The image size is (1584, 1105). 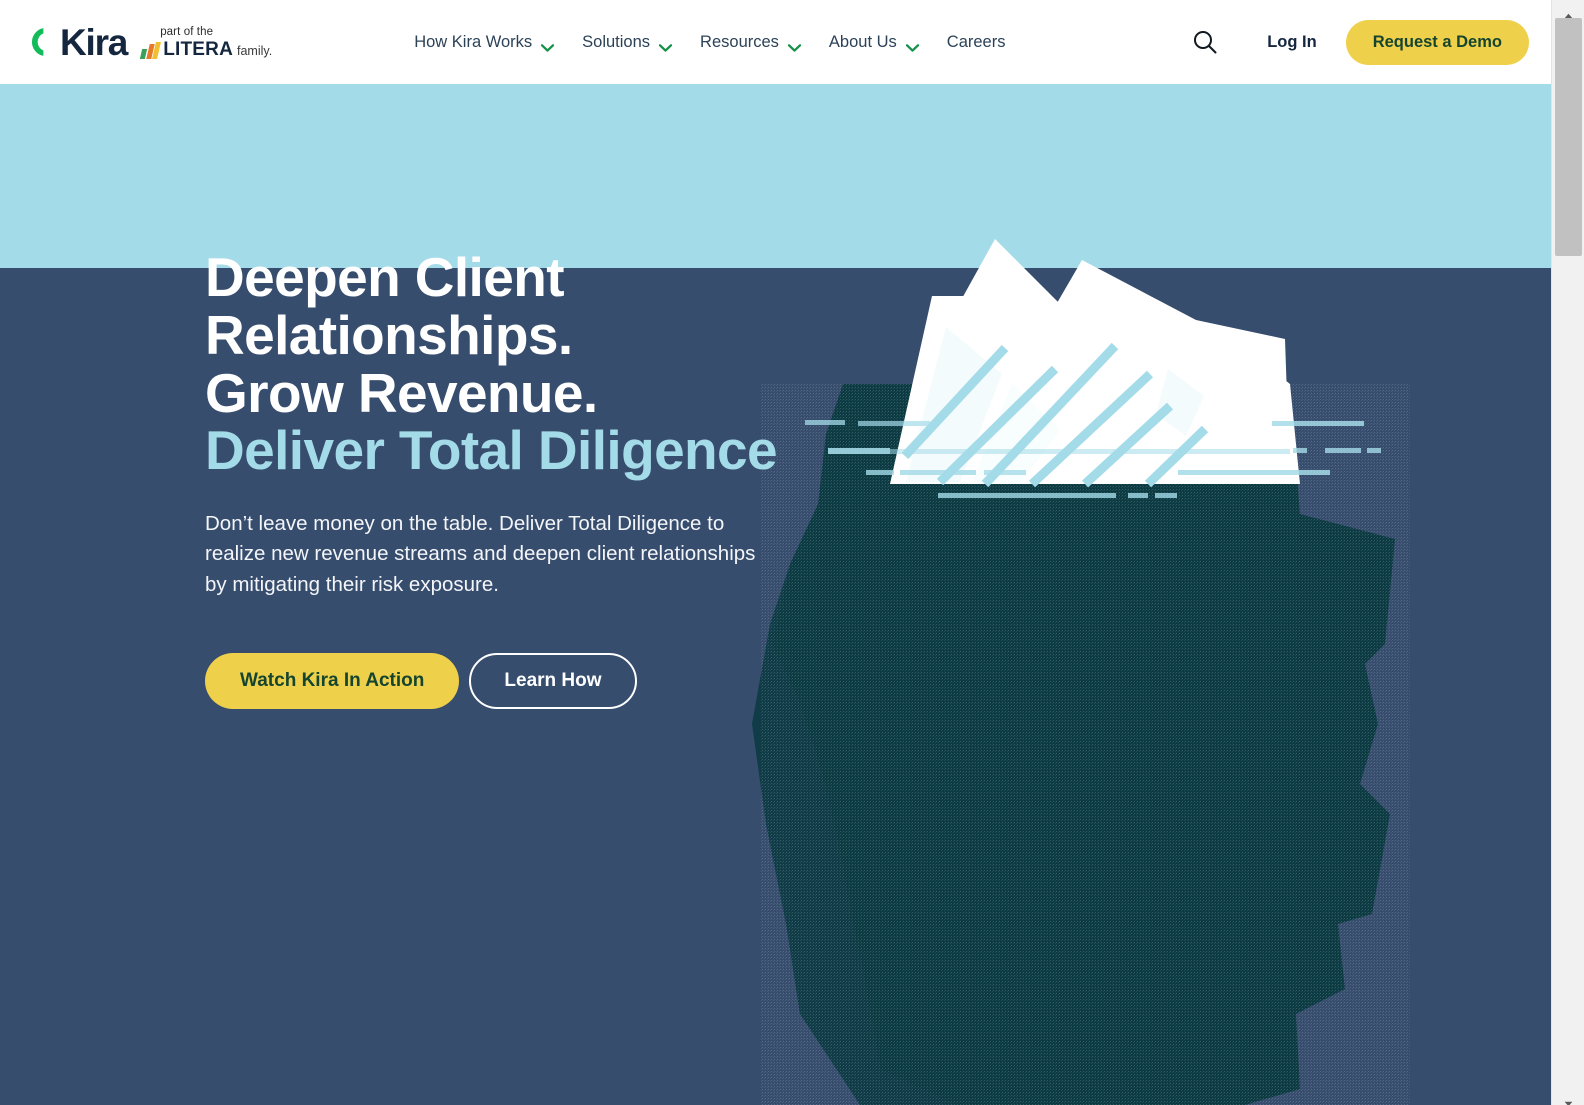 I want to click on header-actions: Log In Request a Demo, so click(x=1358, y=42).